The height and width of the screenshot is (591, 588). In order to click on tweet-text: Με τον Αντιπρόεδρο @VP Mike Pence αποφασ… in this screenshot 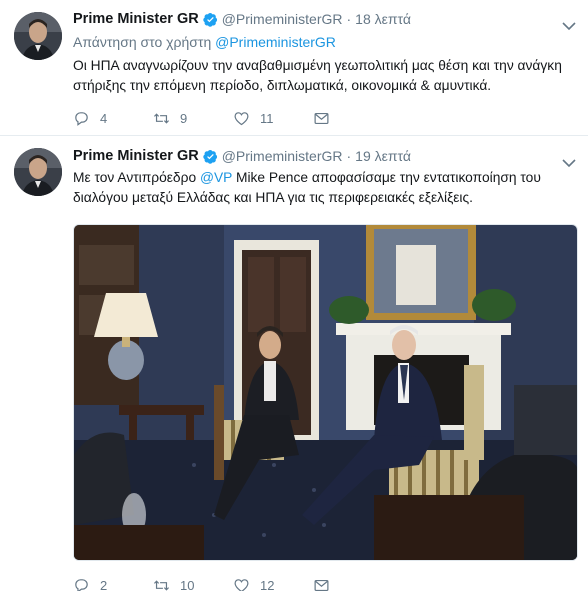, I will do `click(325, 188)`.